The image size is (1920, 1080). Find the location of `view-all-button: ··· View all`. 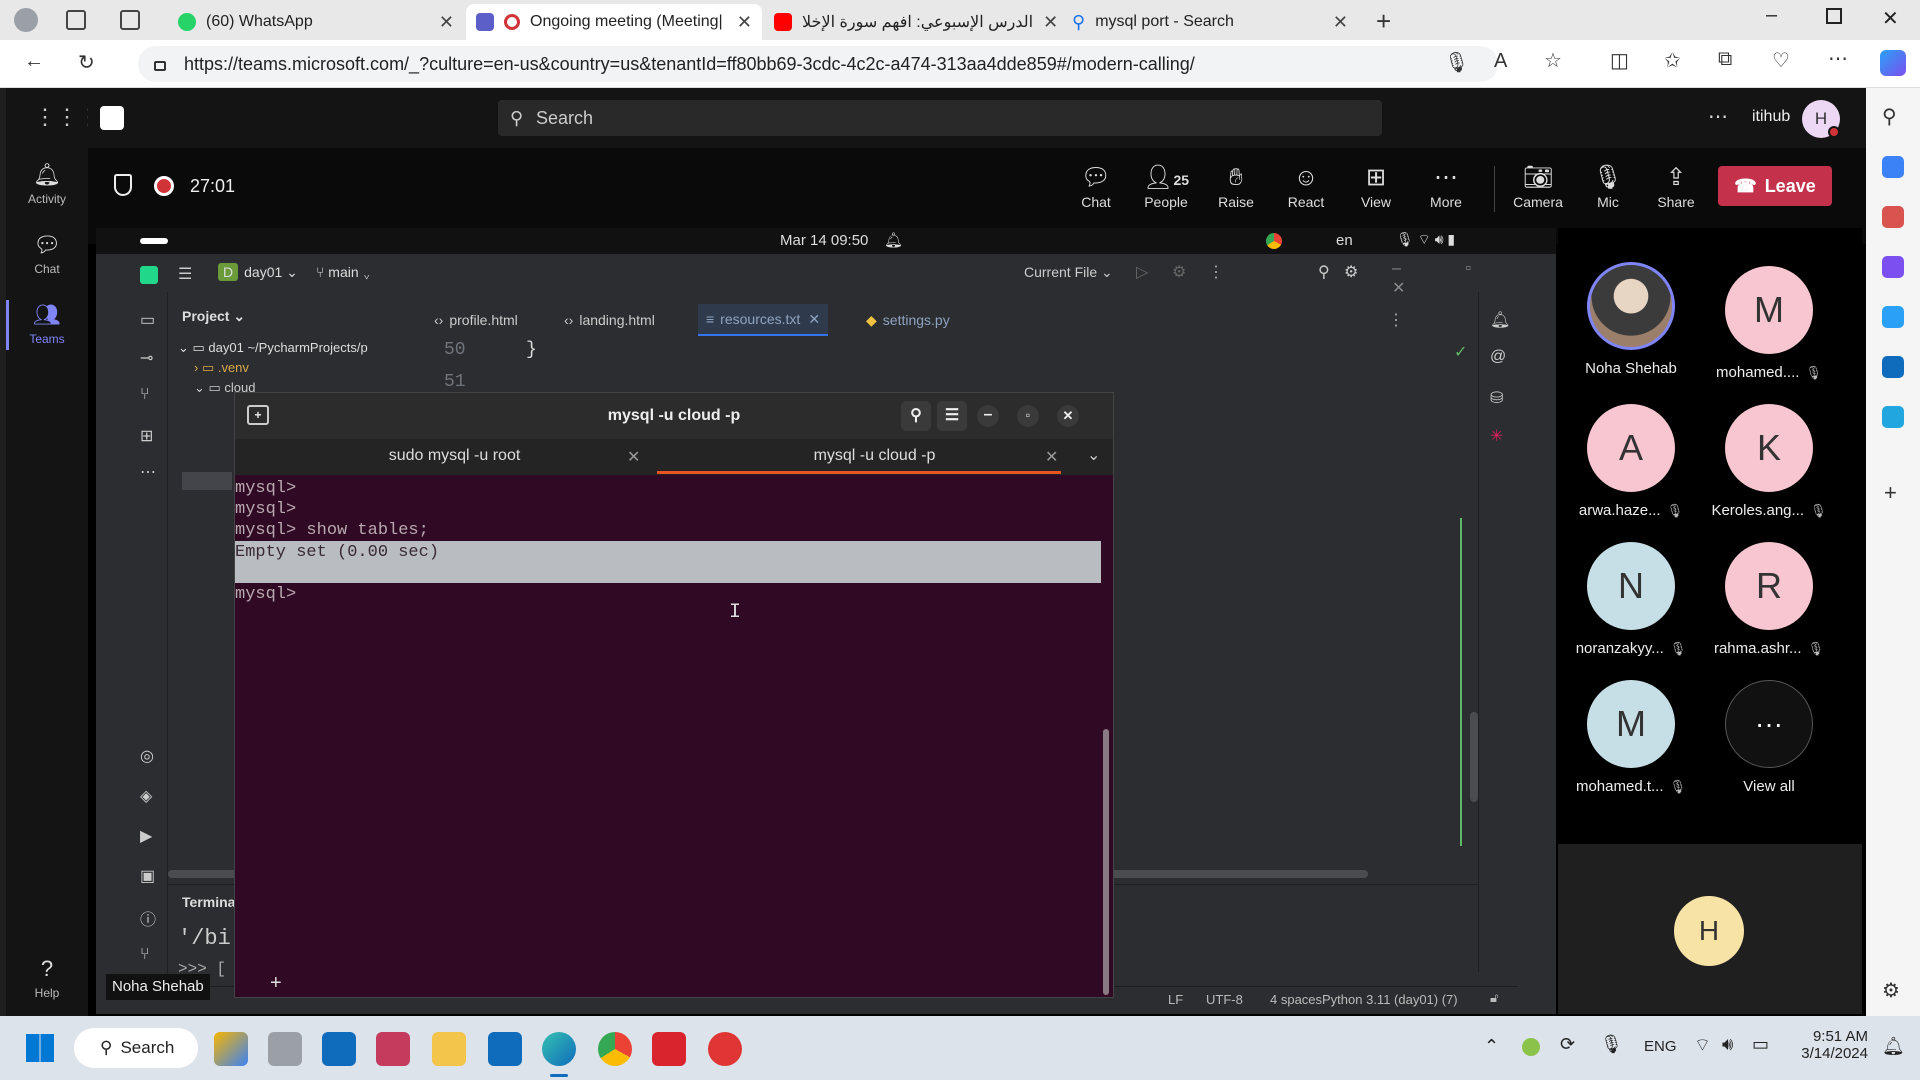

view-all-button: ··· View all is located at coordinates (1769, 737).